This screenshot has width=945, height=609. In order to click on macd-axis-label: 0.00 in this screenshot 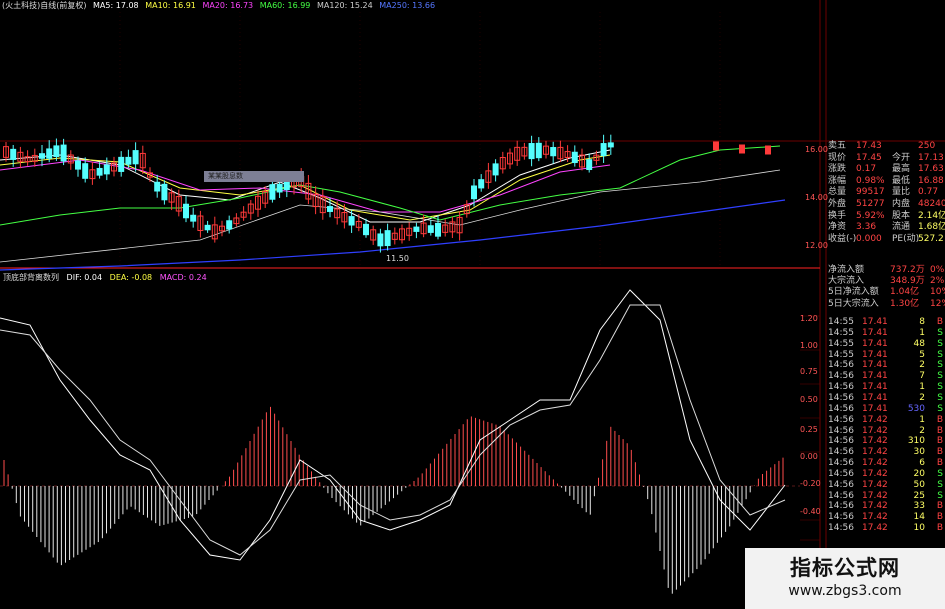, I will do `click(809, 456)`.